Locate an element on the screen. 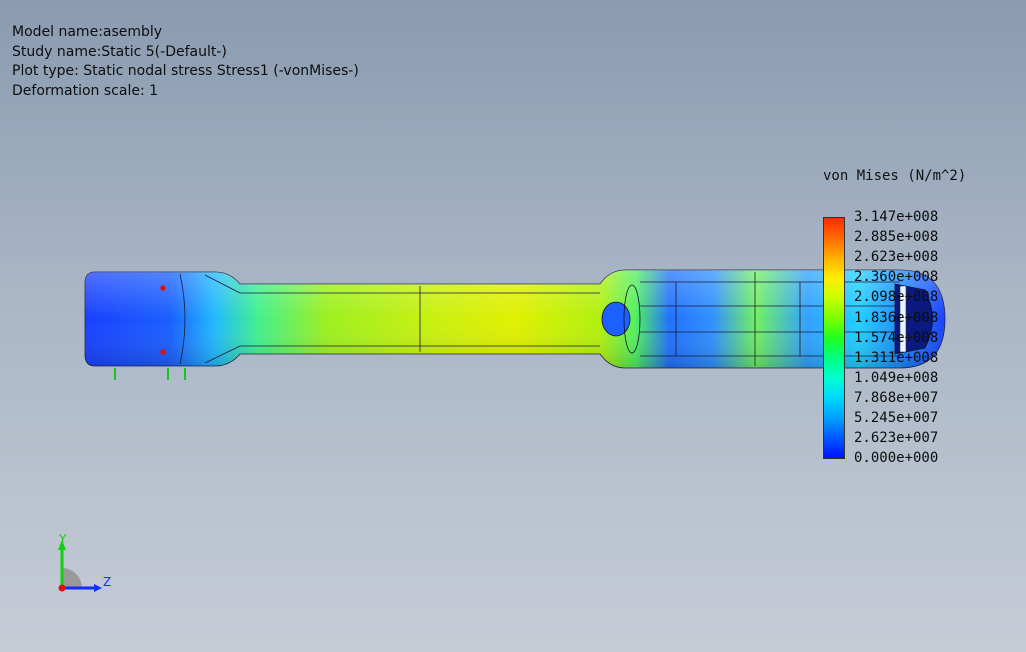  legend-tick-label: 1.836e+008 is located at coordinates (896, 317).